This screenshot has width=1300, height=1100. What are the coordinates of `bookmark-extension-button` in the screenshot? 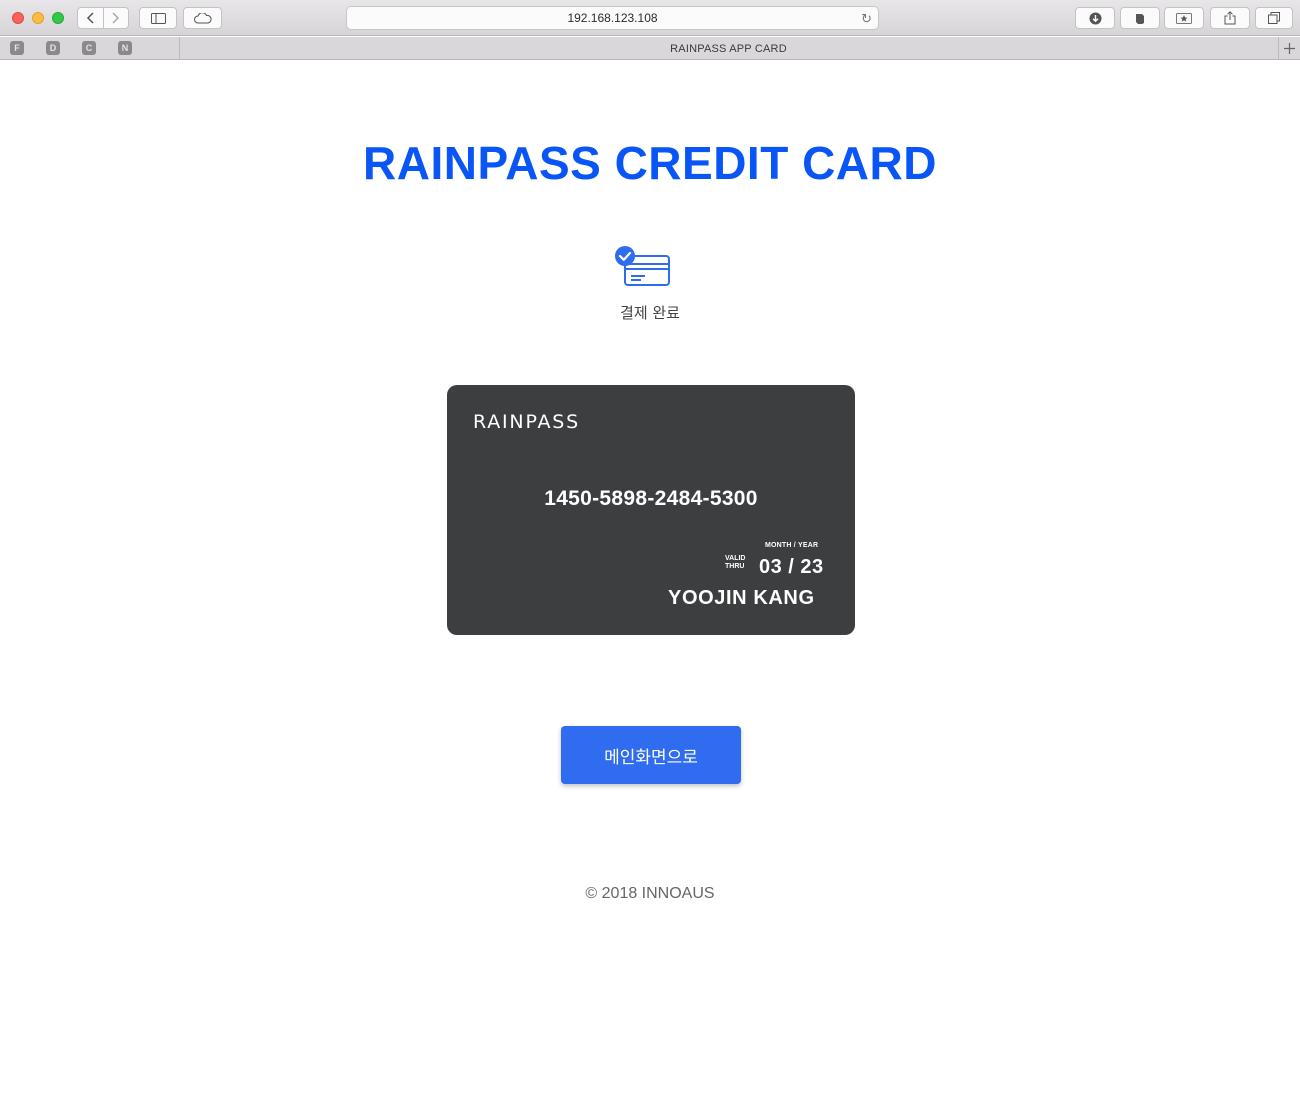 It's located at (1184, 18).